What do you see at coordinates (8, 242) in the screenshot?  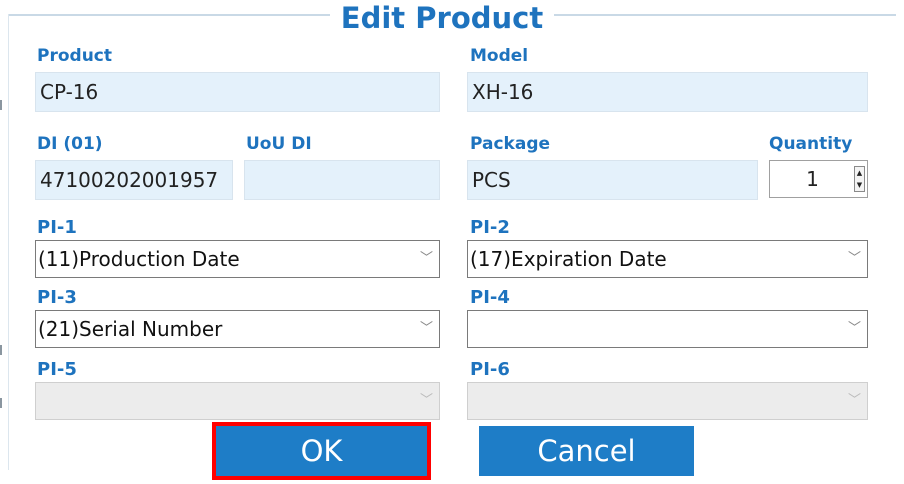 I see `dialog-frame-left` at bounding box center [8, 242].